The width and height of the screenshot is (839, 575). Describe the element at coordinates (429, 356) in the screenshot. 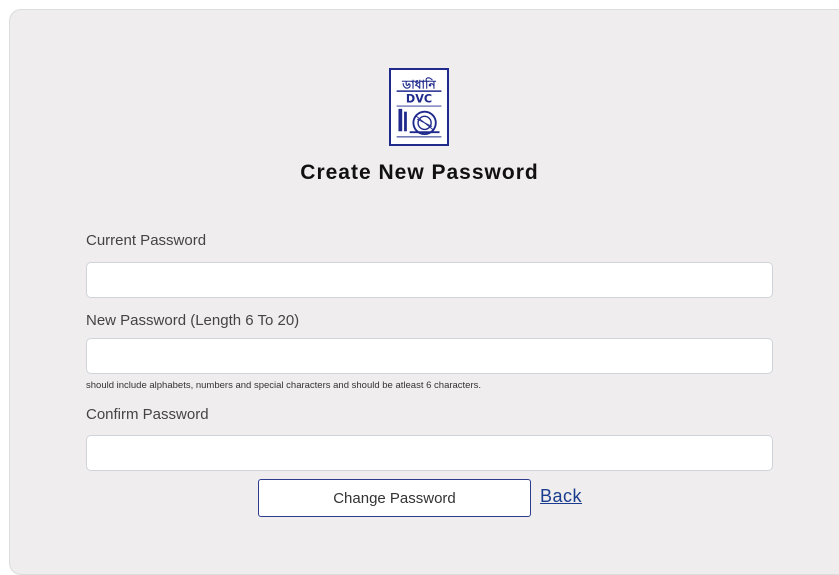

I see `new-password-input` at that location.